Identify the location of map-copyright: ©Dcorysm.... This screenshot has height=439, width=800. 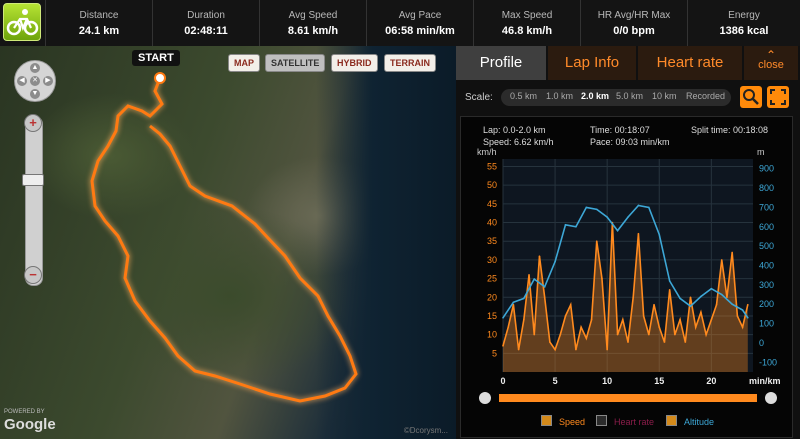
(425, 430).